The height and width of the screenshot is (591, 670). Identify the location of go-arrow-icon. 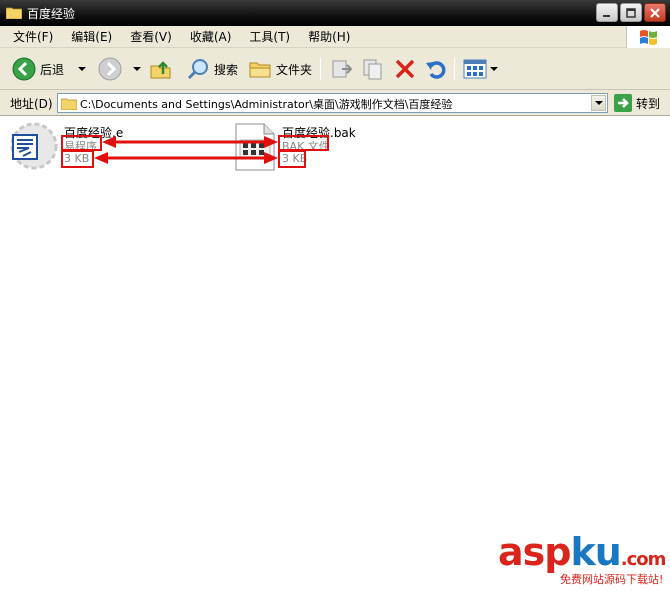
(623, 103).